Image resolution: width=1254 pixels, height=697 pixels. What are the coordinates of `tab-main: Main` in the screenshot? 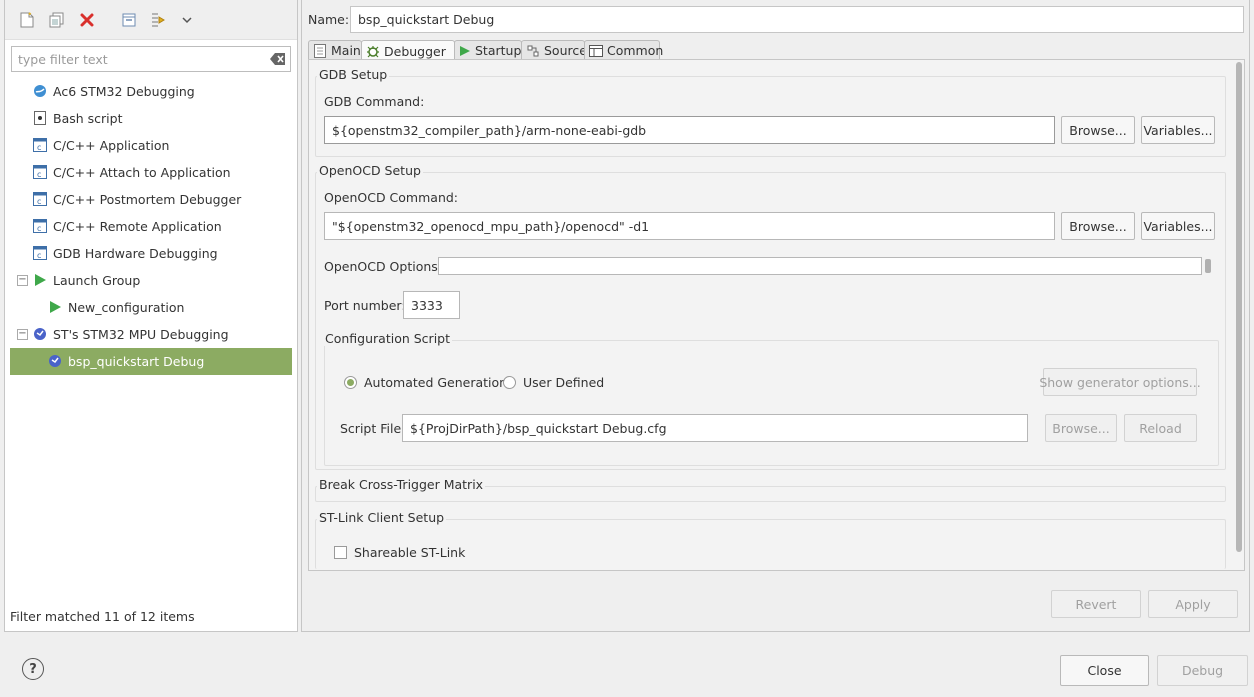 It's located at (335, 50).